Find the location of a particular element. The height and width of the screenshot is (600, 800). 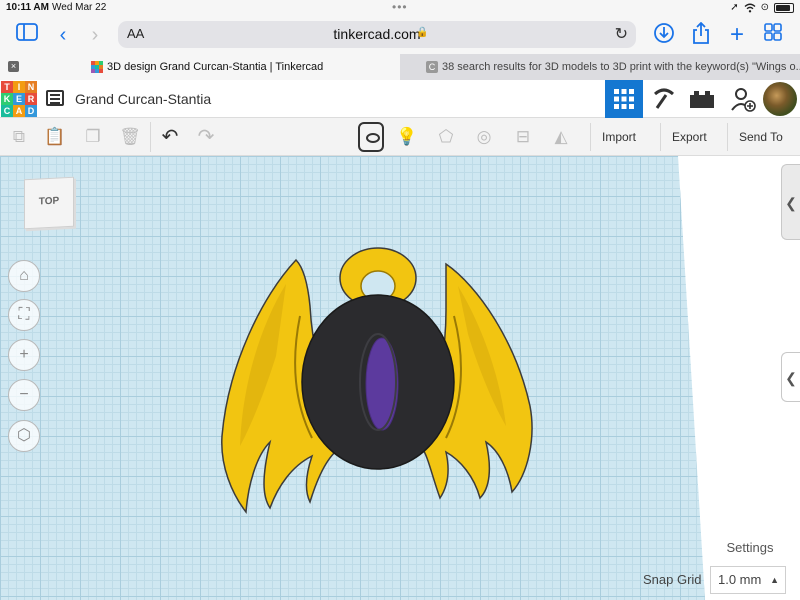

tinkercad-logo: T I N K E R C A D is located at coordinates (19, 99).